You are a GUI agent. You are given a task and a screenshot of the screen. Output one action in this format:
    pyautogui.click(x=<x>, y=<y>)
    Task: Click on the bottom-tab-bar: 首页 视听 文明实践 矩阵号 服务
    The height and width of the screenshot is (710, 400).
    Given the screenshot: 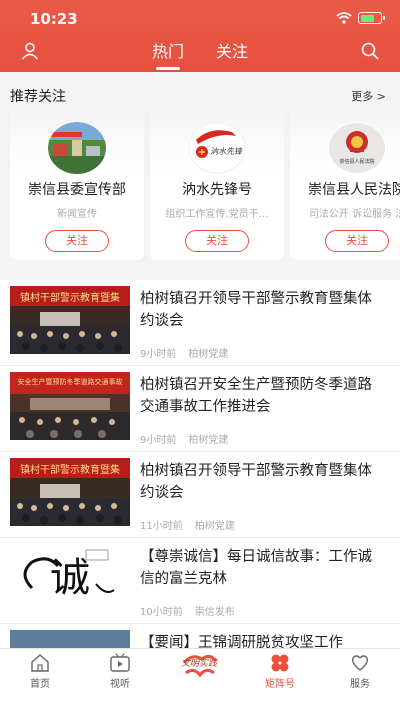 What is the action you would take?
    pyautogui.click(x=200, y=679)
    